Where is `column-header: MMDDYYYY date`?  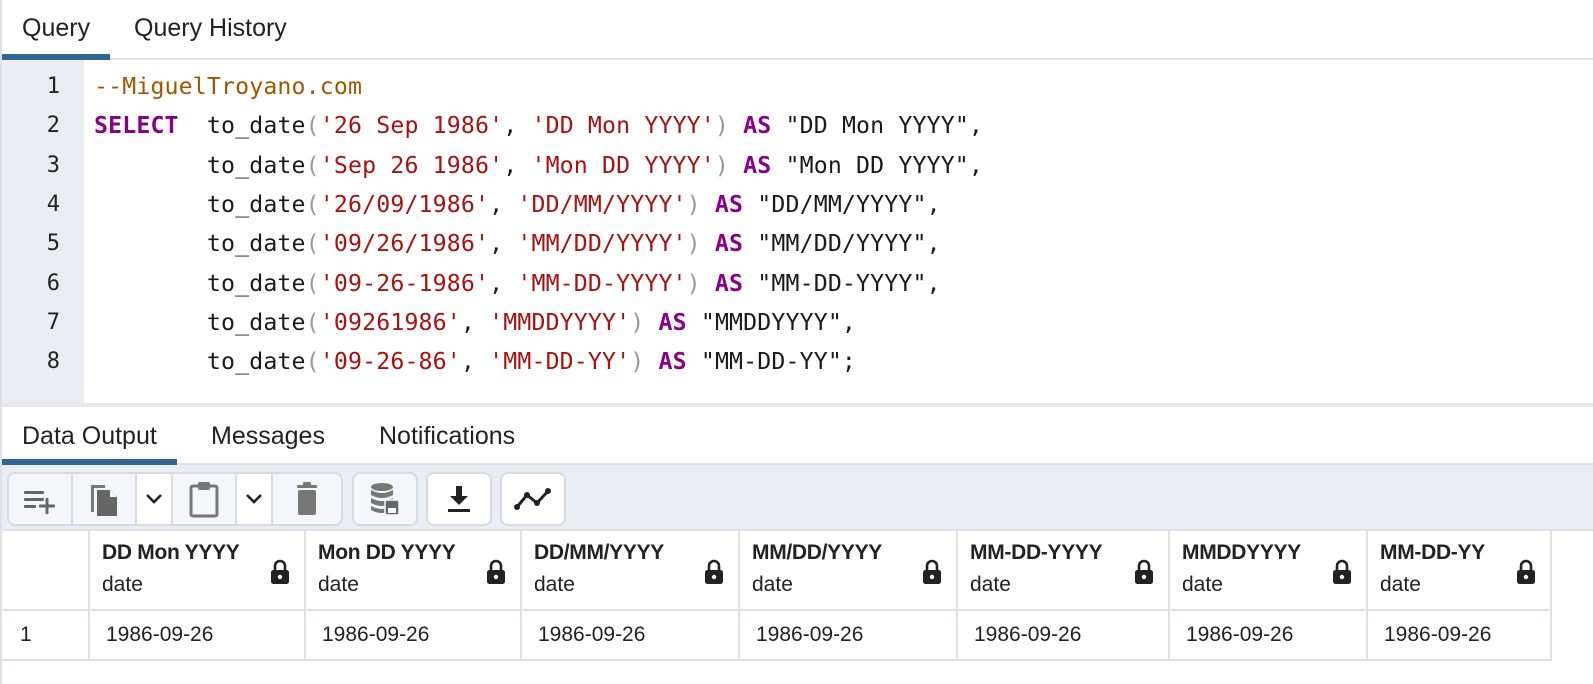
column-header: MMDDYYYY date is located at coordinates (1269, 571).